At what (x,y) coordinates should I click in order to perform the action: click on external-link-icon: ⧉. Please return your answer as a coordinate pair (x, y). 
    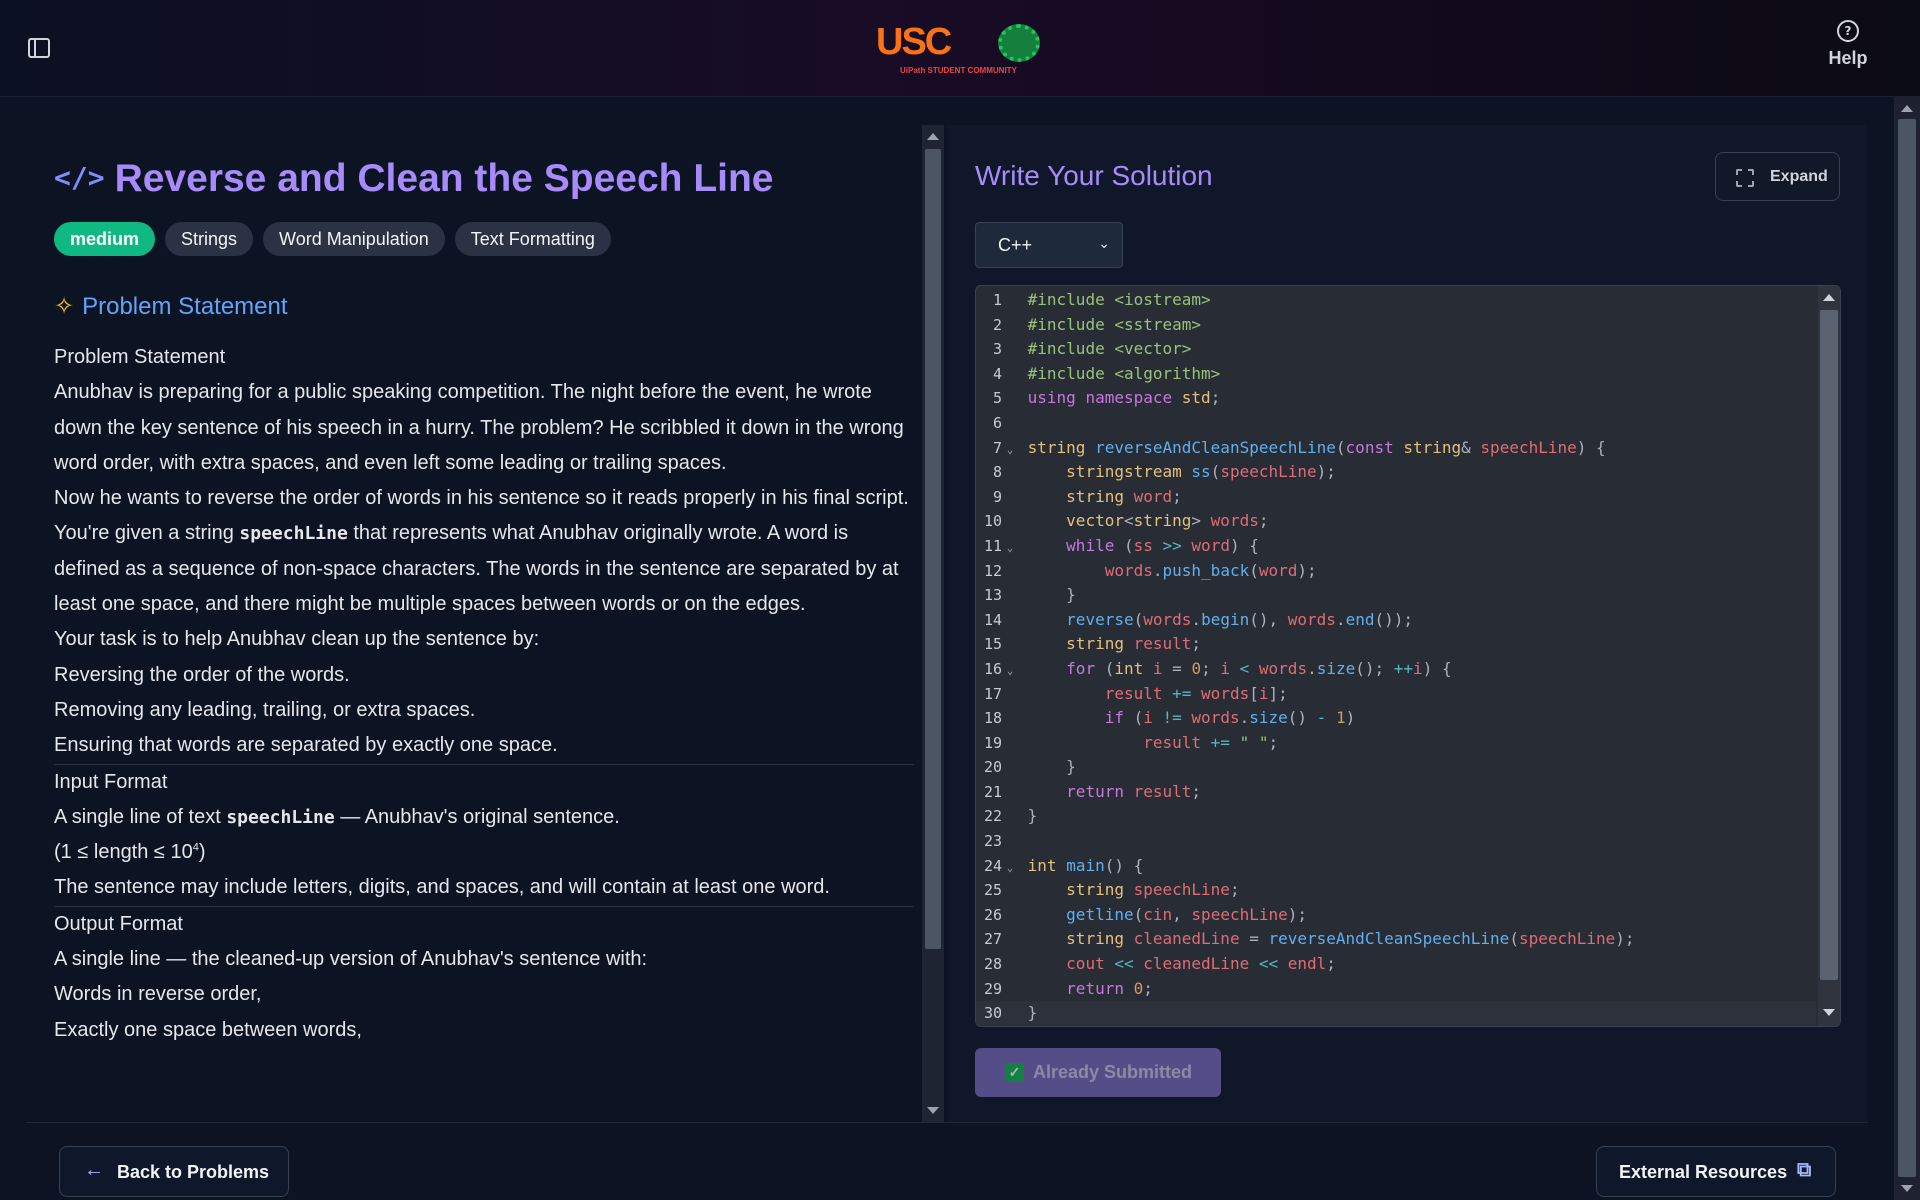
    Looking at the image, I should click on (1804, 1170).